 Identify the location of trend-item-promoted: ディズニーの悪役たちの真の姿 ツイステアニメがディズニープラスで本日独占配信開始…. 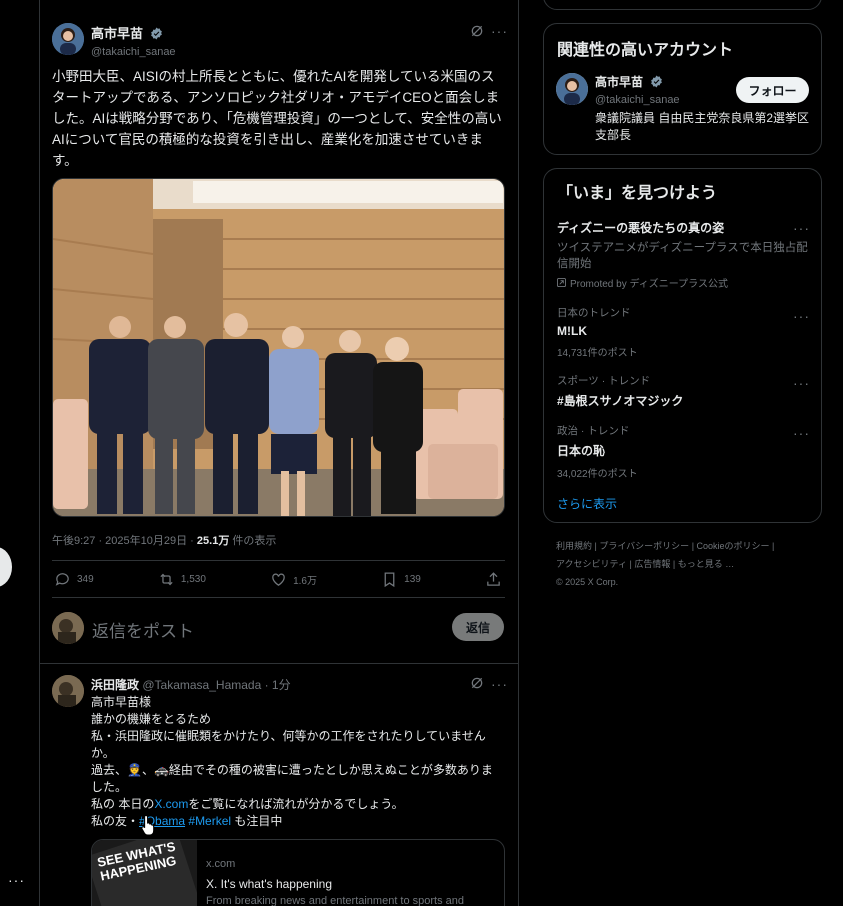
(684, 254).